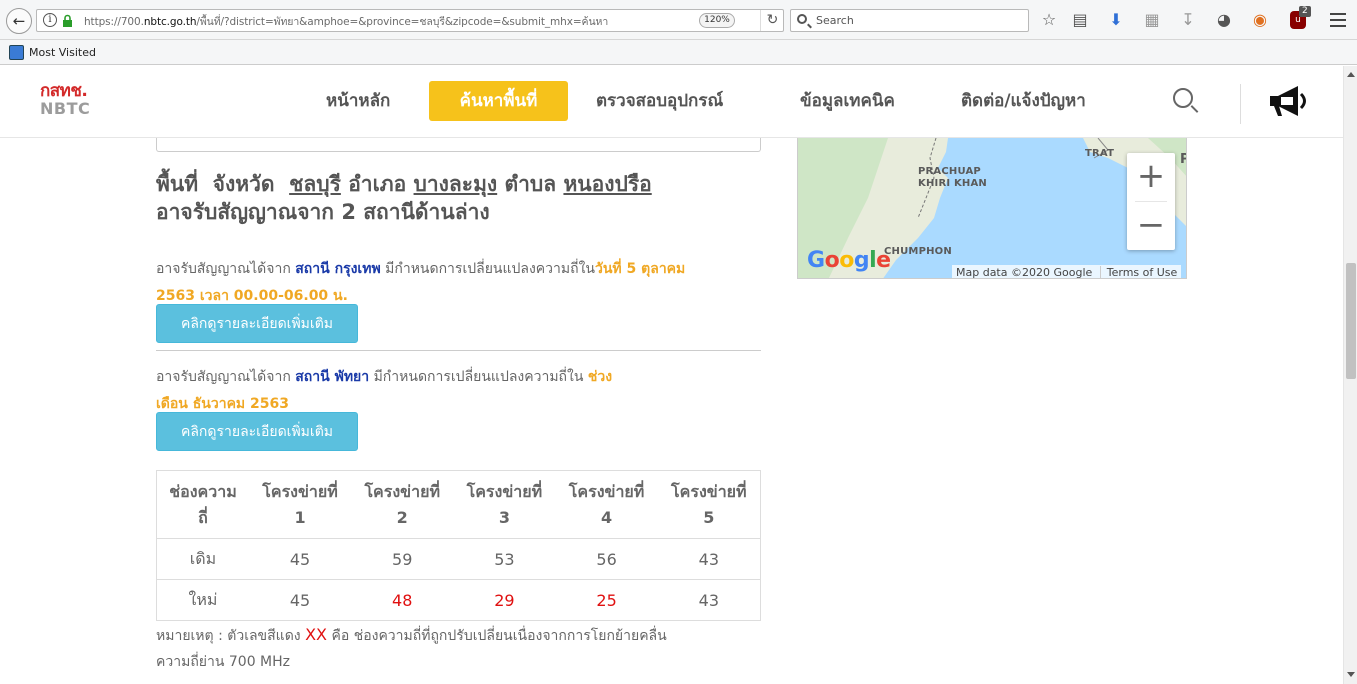  Describe the element at coordinates (358, 101) in the screenshot. I see `nav-home: หน้าหลัก` at that location.